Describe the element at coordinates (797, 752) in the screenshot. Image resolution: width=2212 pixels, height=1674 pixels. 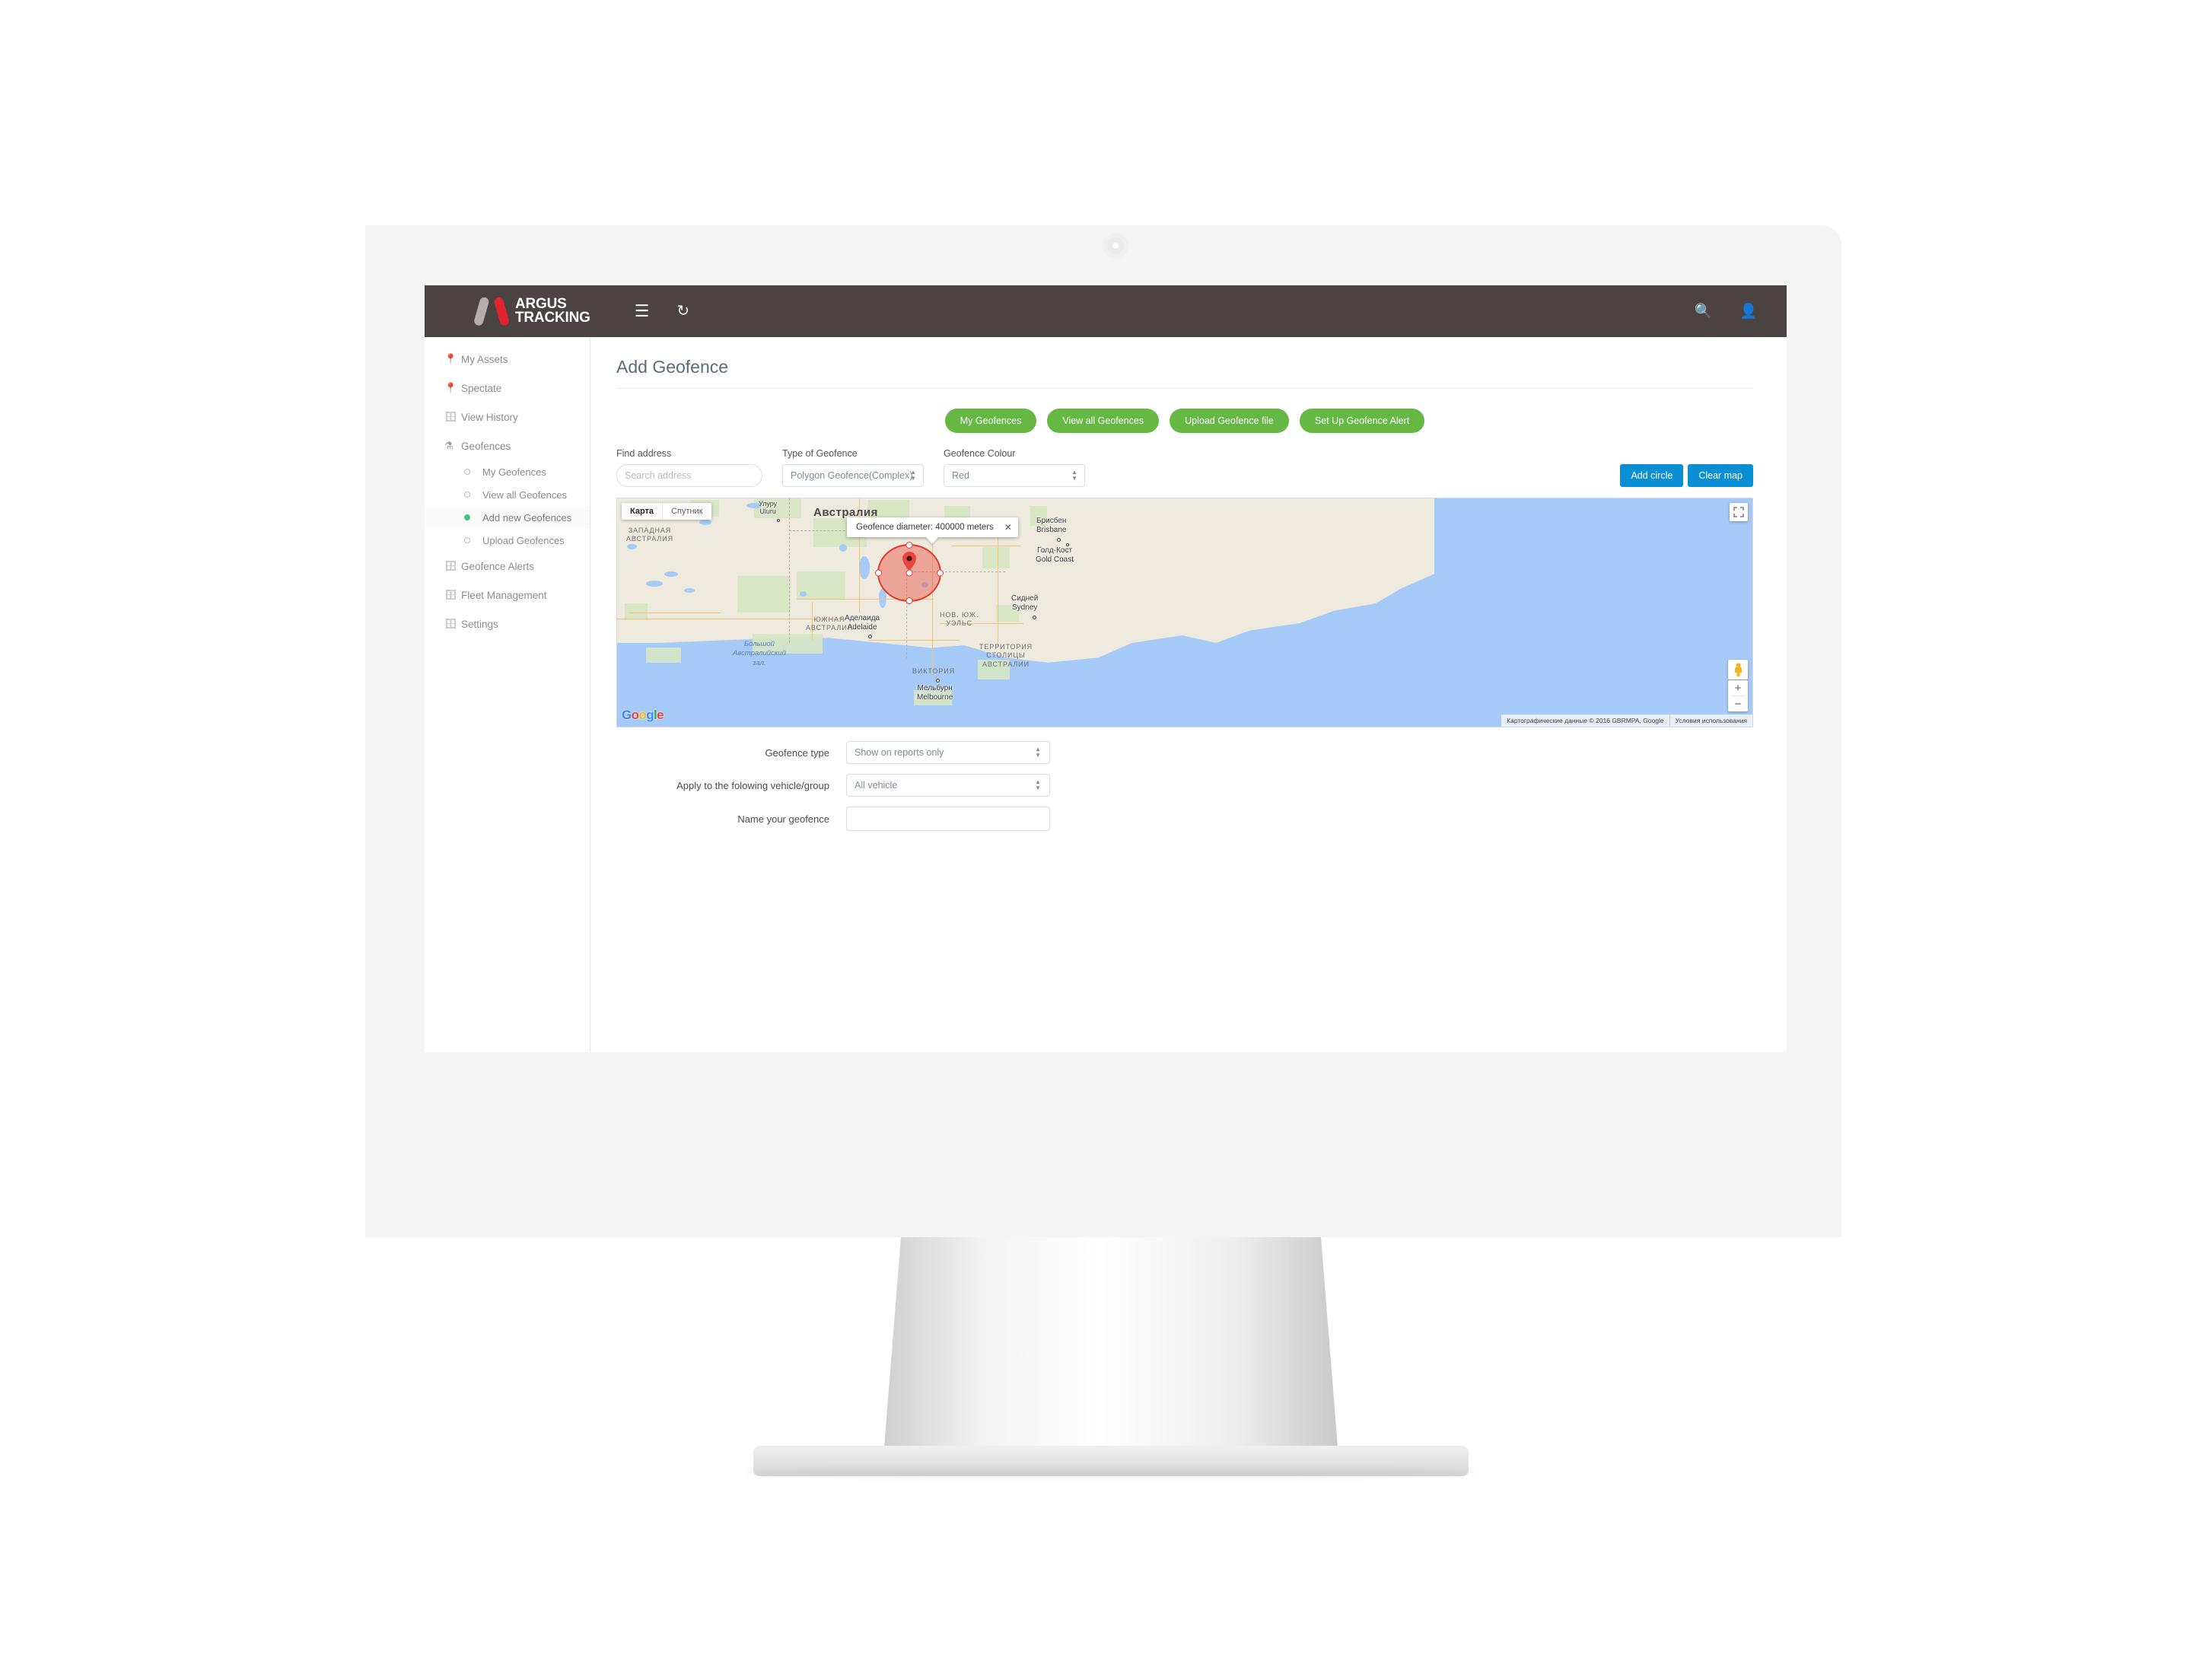
I see `geofence-type-label: Geofence type` at that location.